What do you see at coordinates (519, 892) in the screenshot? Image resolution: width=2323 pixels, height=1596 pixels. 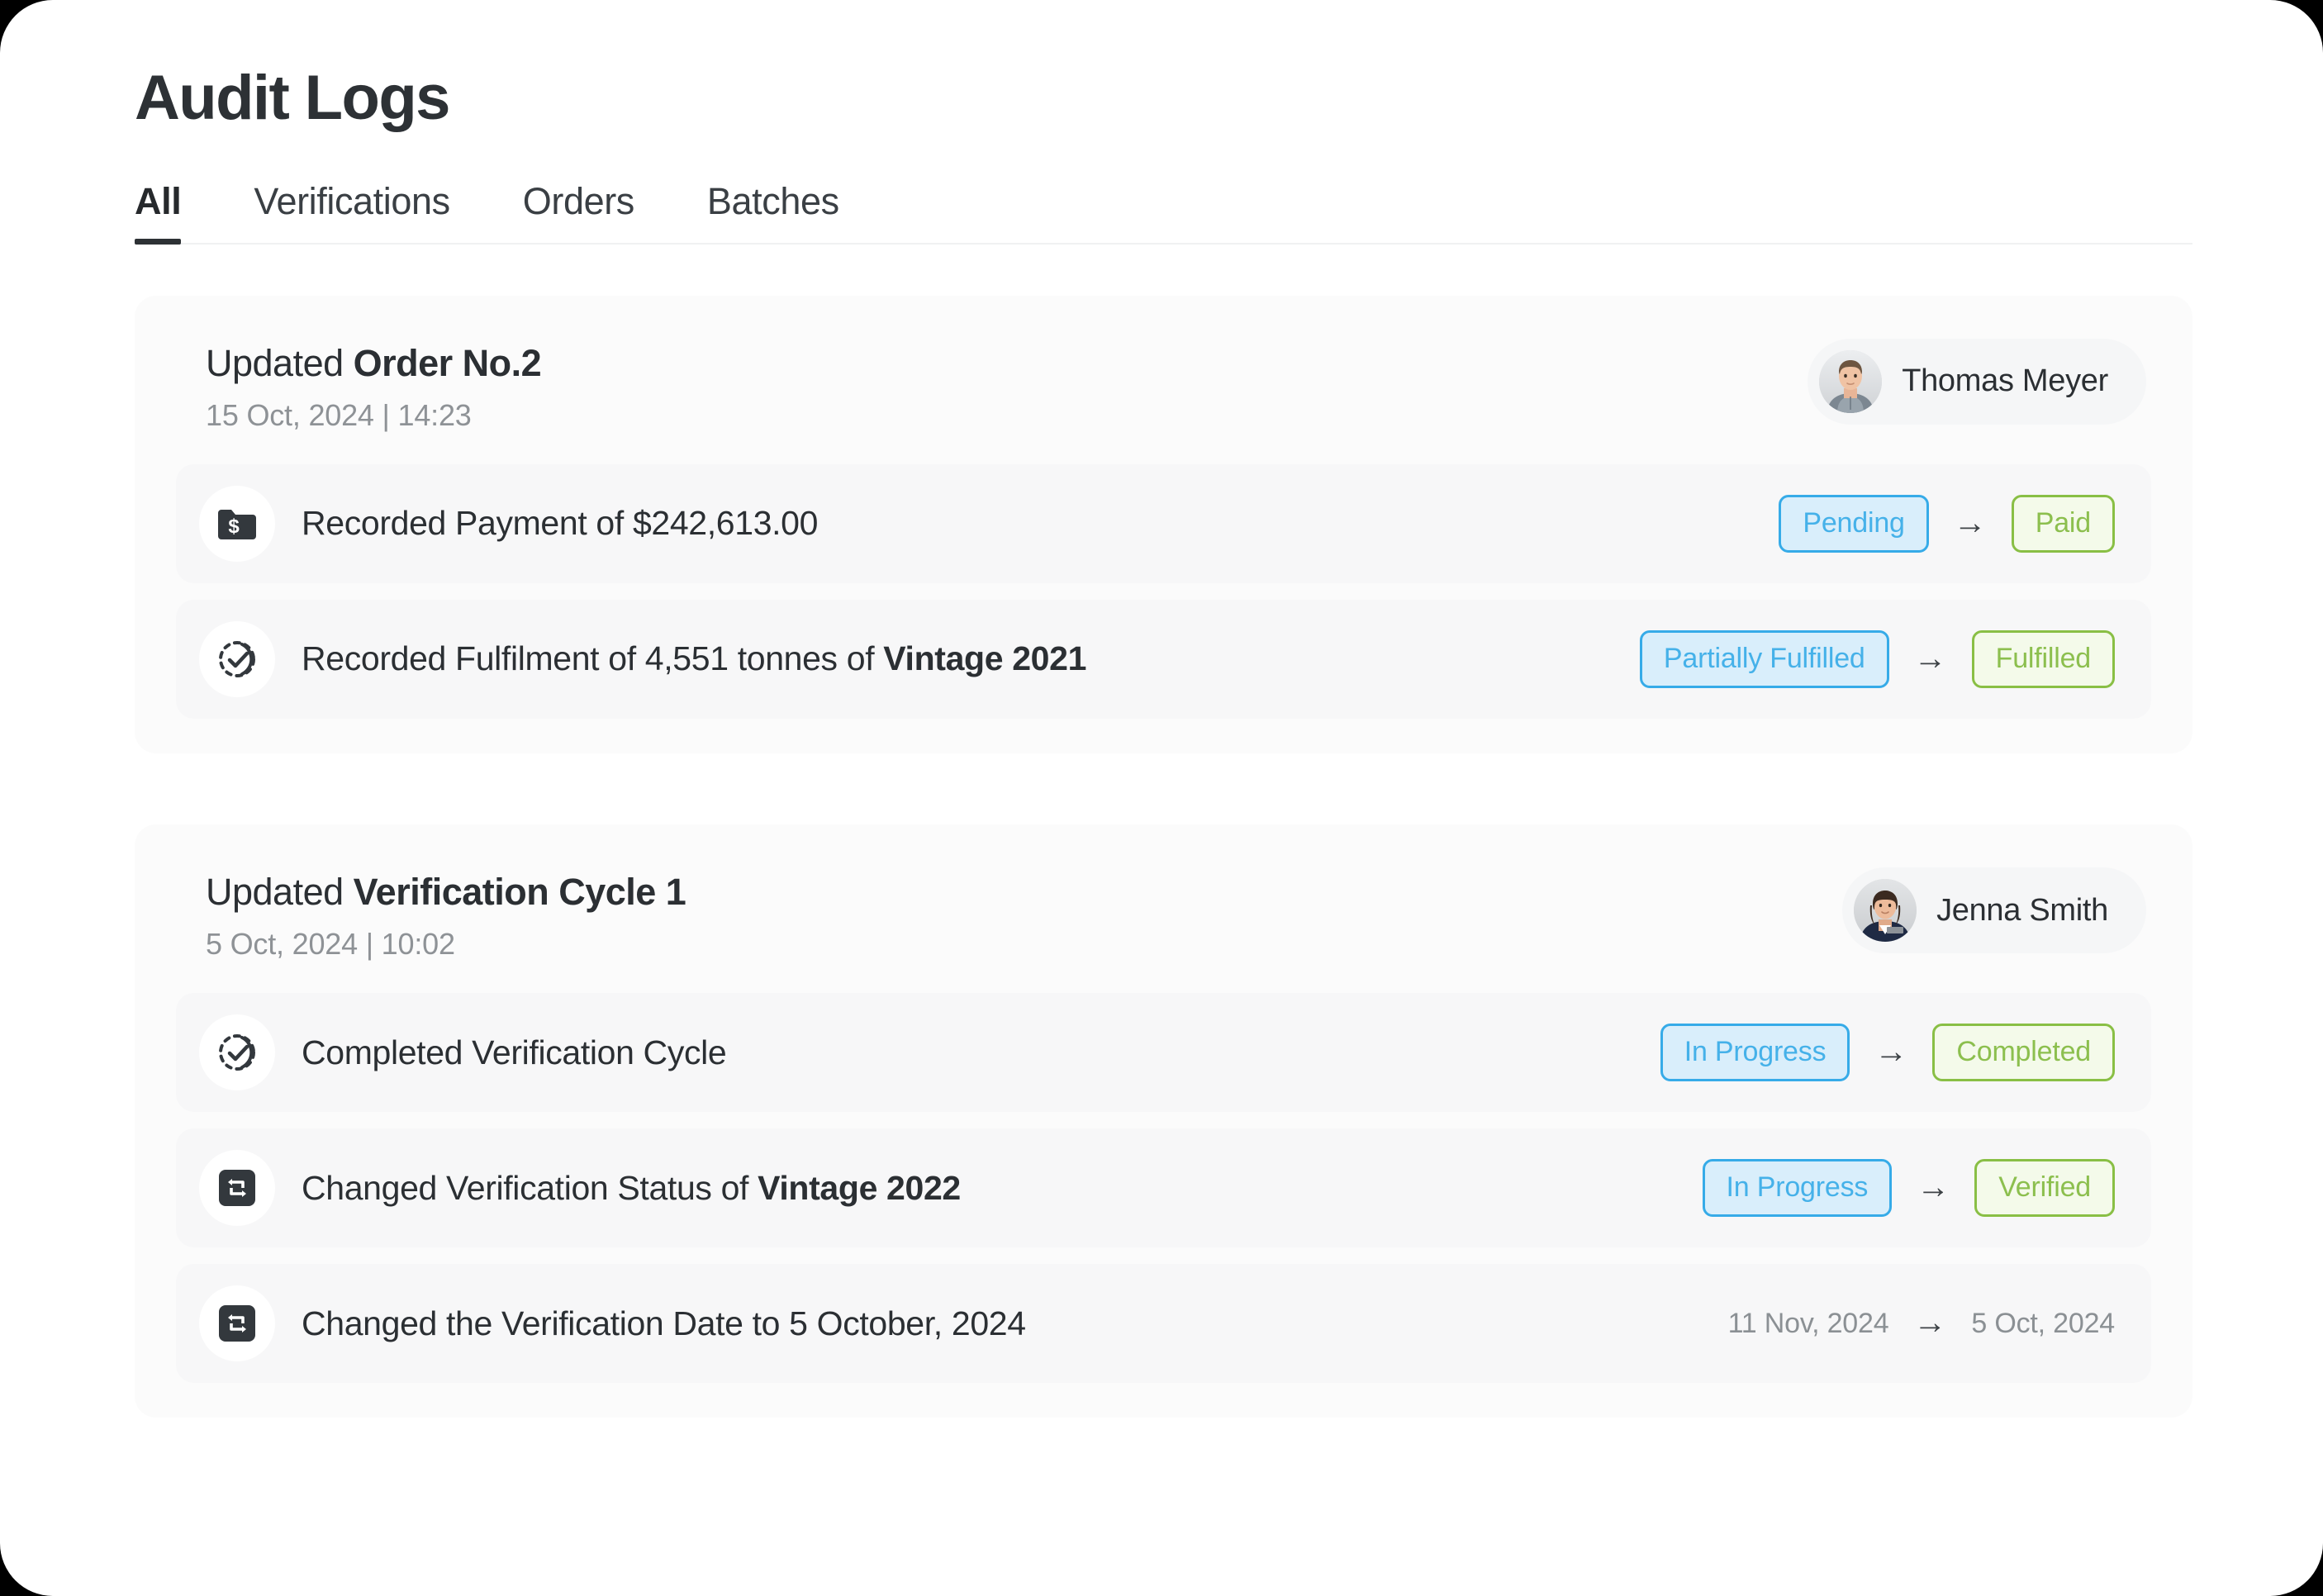 I see `card-title-entity: Verification Cycle 1` at bounding box center [519, 892].